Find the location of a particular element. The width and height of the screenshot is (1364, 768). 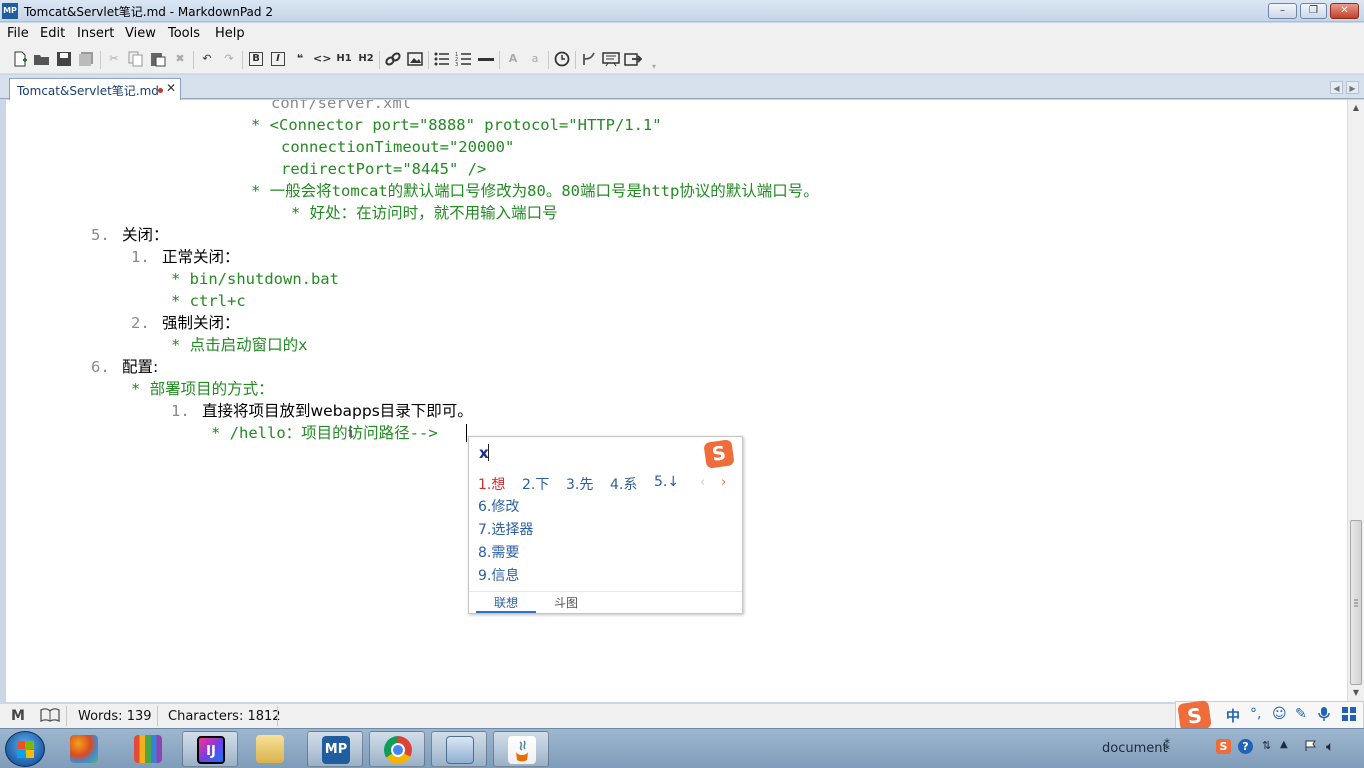

status-separator is located at coordinates (66, 716).